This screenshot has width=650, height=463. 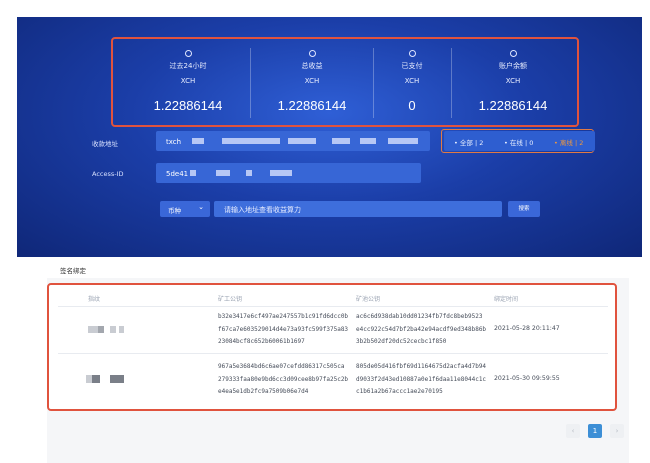 What do you see at coordinates (73, 271) in the screenshot?
I see `section-title: 签名绑定` at bounding box center [73, 271].